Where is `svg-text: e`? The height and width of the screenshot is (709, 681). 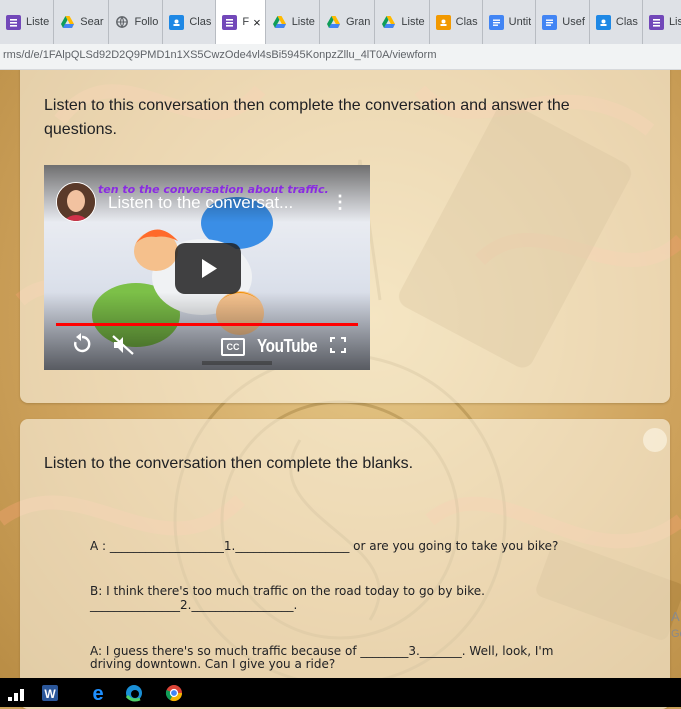 svg-text: e is located at coordinates (97, 693).